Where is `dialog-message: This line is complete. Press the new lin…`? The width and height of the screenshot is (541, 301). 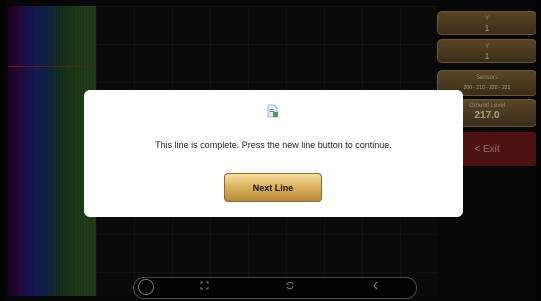
dialog-message: This line is complete. Press the new lin… is located at coordinates (273, 145).